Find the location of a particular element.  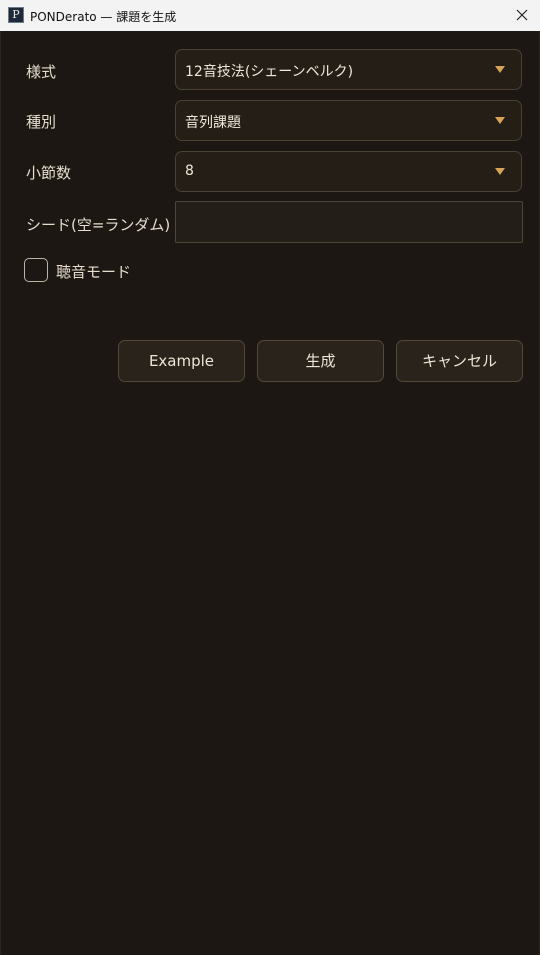

kind-label: 種別 is located at coordinates (41, 122).